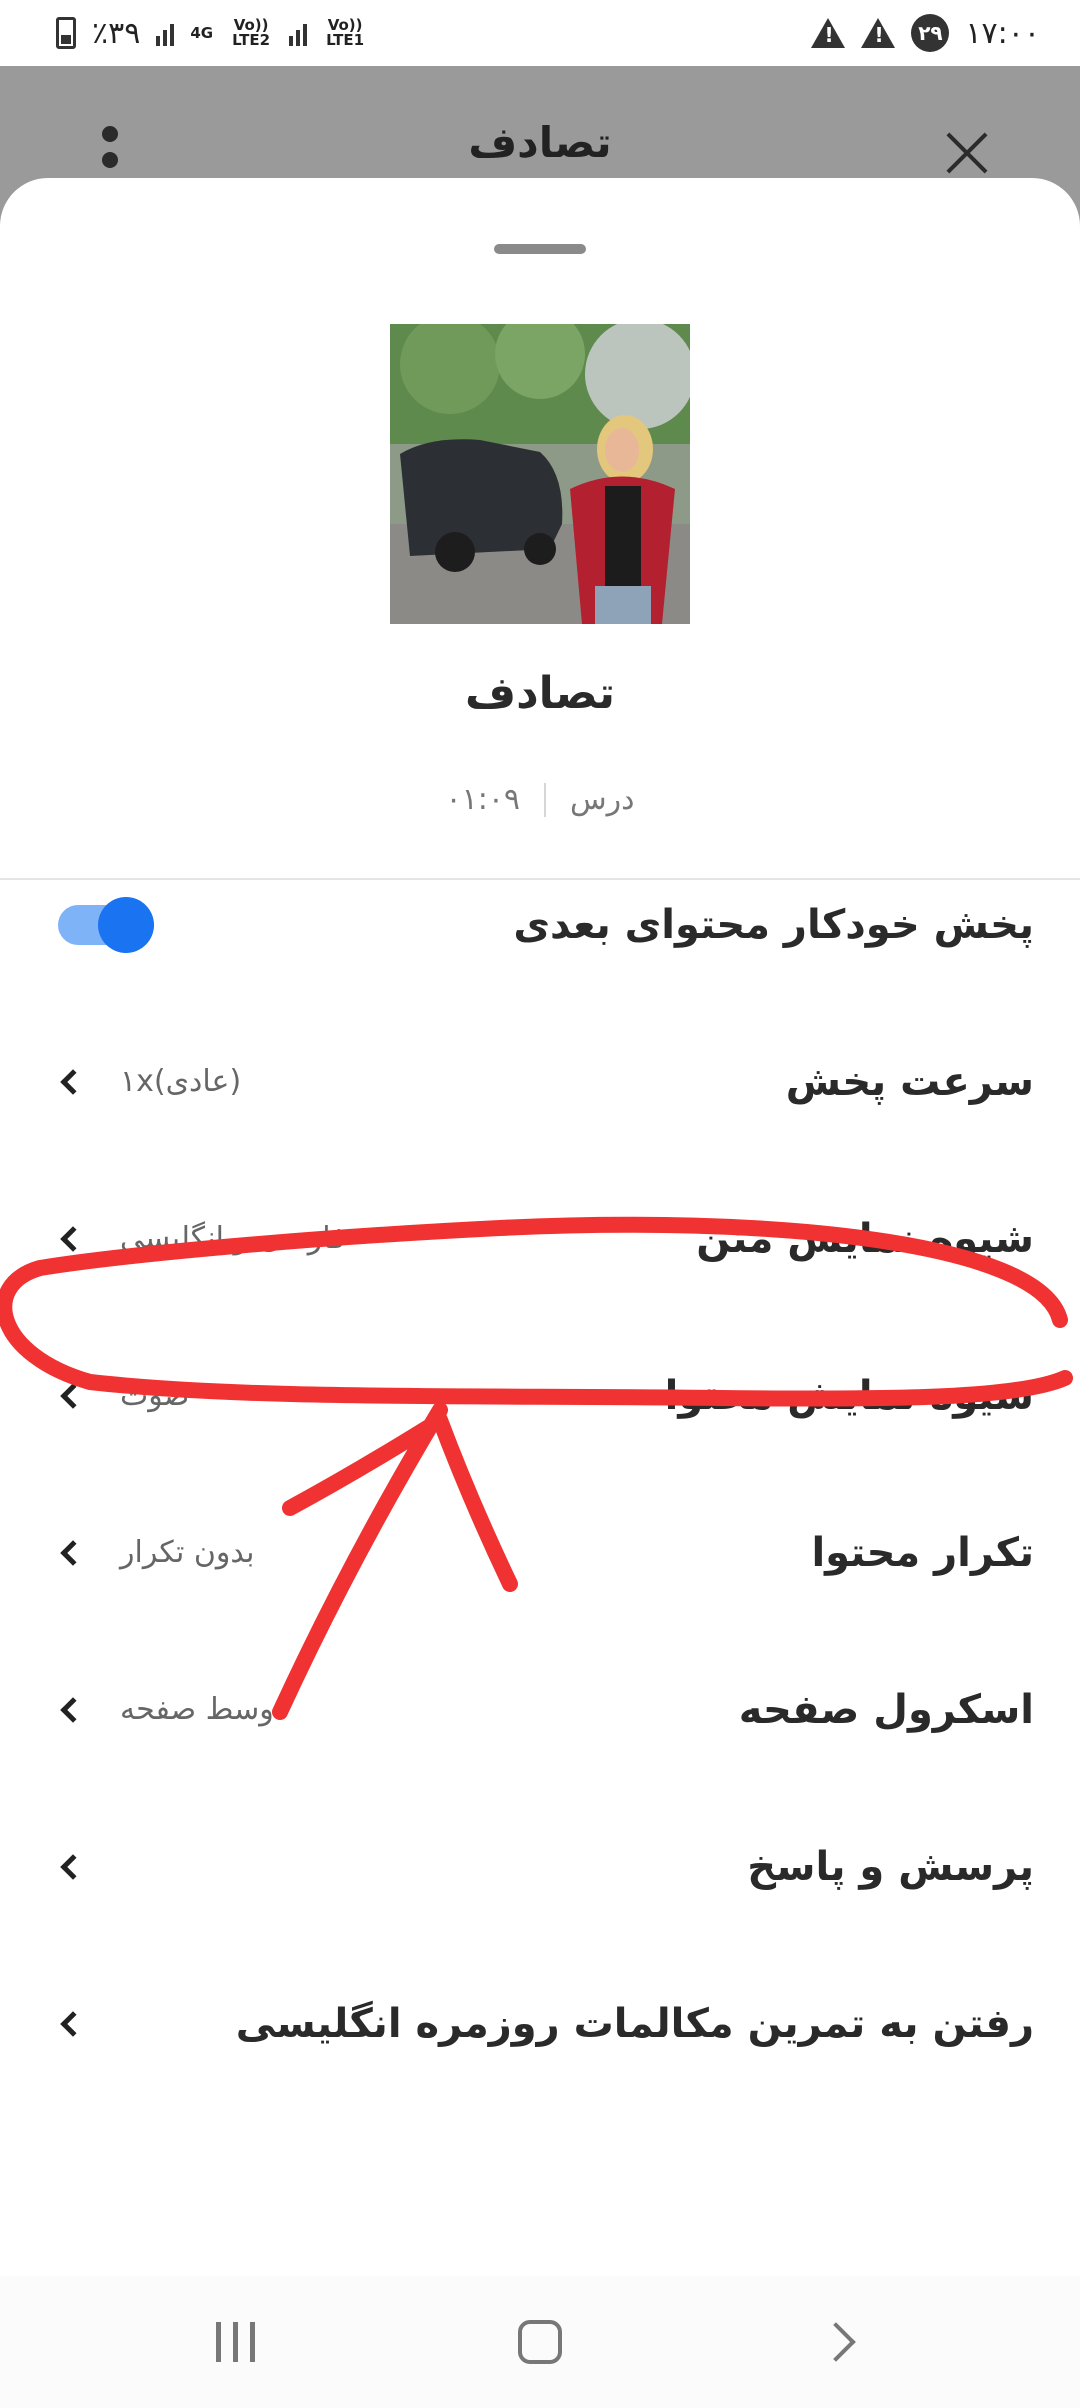  What do you see at coordinates (345, 32) in the screenshot?
I see `network-lte1: Vo)) LTE1` at bounding box center [345, 32].